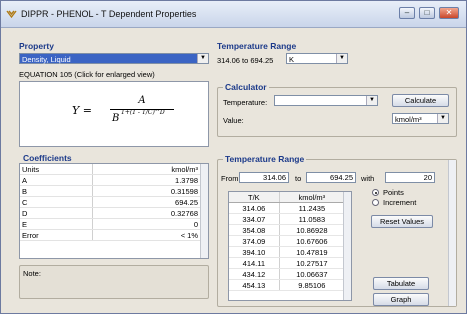  What do you see at coordinates (401, 299) in the screenshot?
I see `graph-button: Graph` at bounding box center [401, 299].